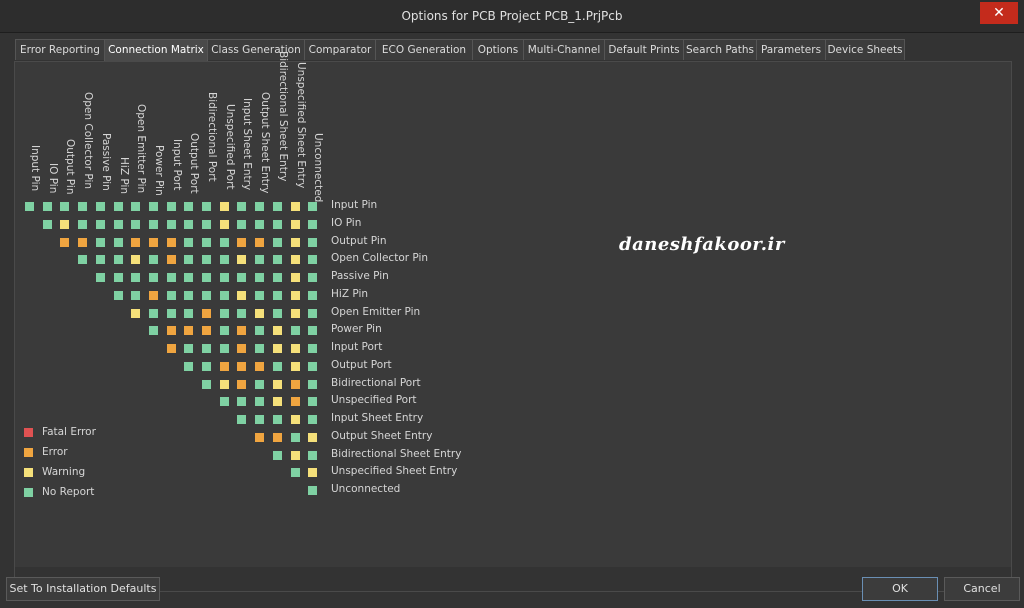  Describe the element at coordinates (242, 419) in the screenshot. I see `matrix-cell-input-sheet-entry-input-sheet-entry` at that location.